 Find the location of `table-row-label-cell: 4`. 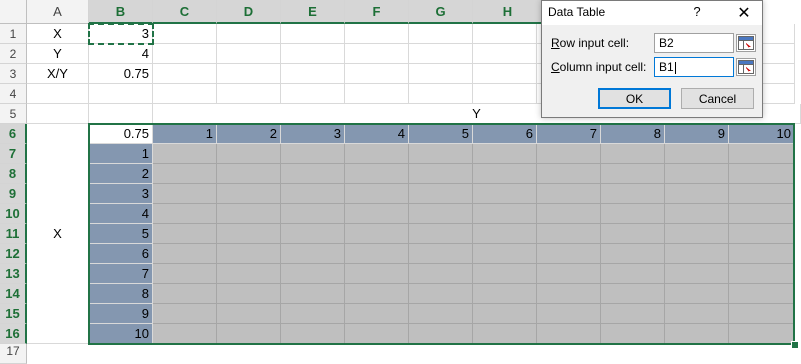

table-row-label-cell: 4 is located at coordinates (121, 214).